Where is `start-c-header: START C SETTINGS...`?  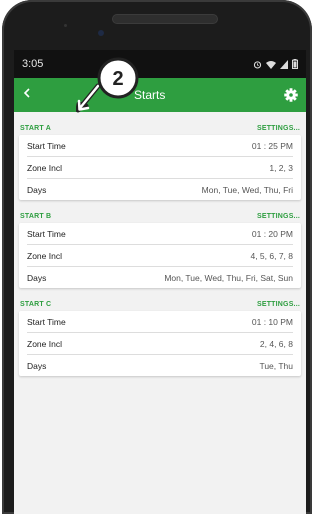
start-c-header: START C SETTINGS... is located at coordinates (160, 300).